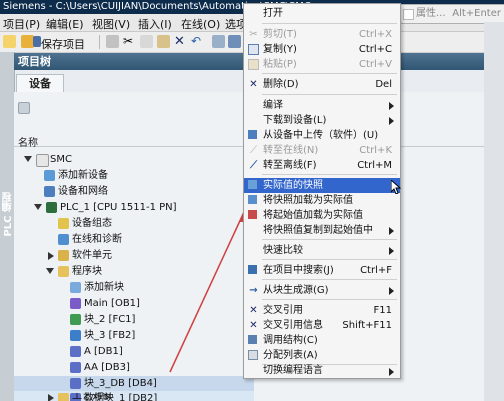 The width and height of the screenshot is (504, 401). Describe the element at coordinates (51, 207) in the screenshot. I see `cpu-icon` at that location.